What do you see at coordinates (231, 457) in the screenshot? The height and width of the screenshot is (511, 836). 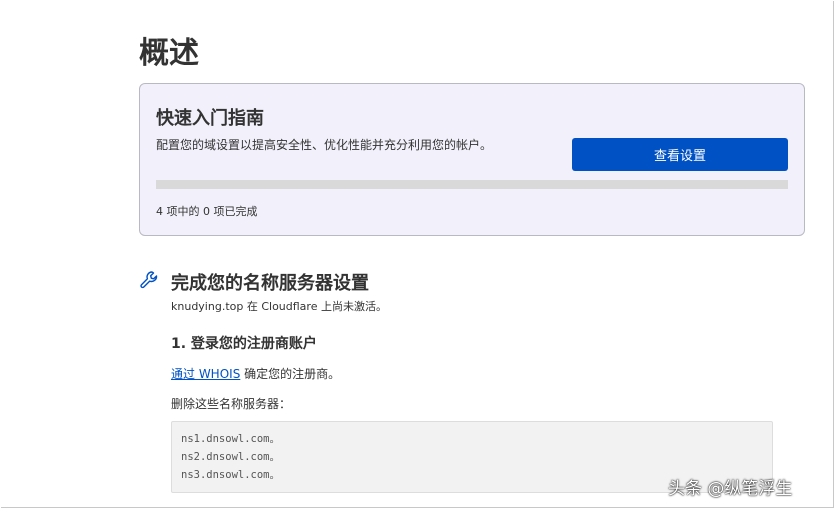 I see `nameserver-item: ns2.dnsowl.com。` at bounding box center [231, 457].